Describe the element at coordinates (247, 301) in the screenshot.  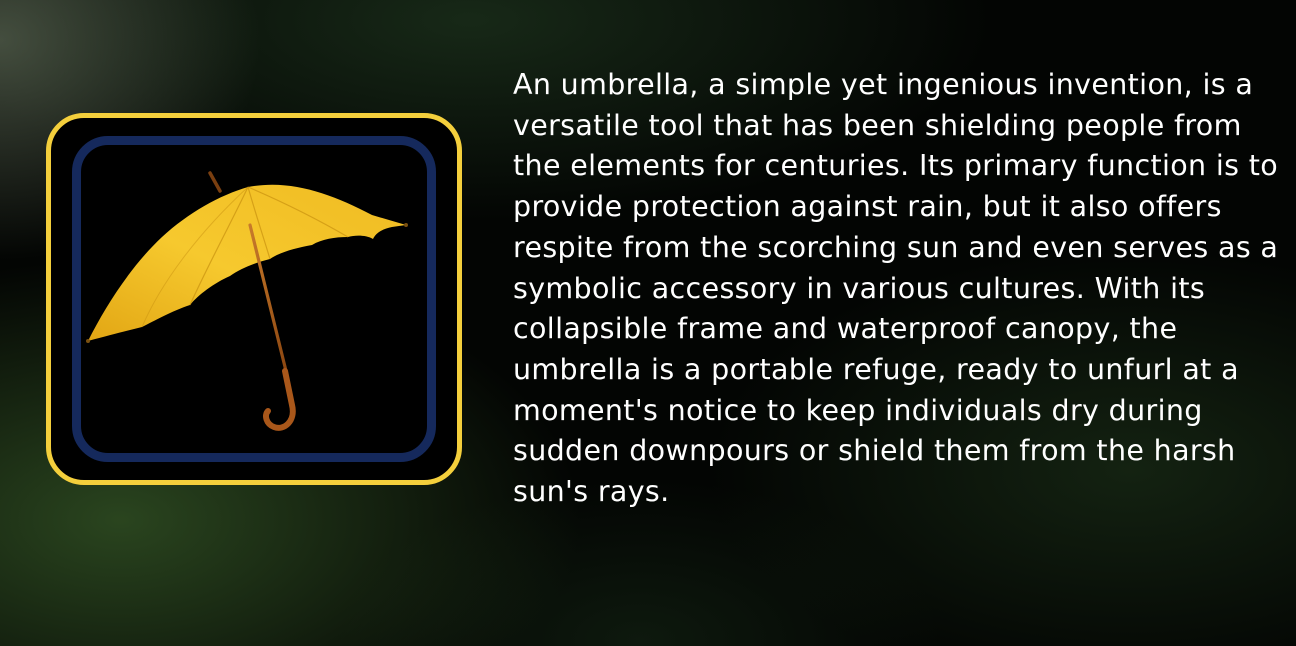
I see `yellow-umbrella-icon` at that location.